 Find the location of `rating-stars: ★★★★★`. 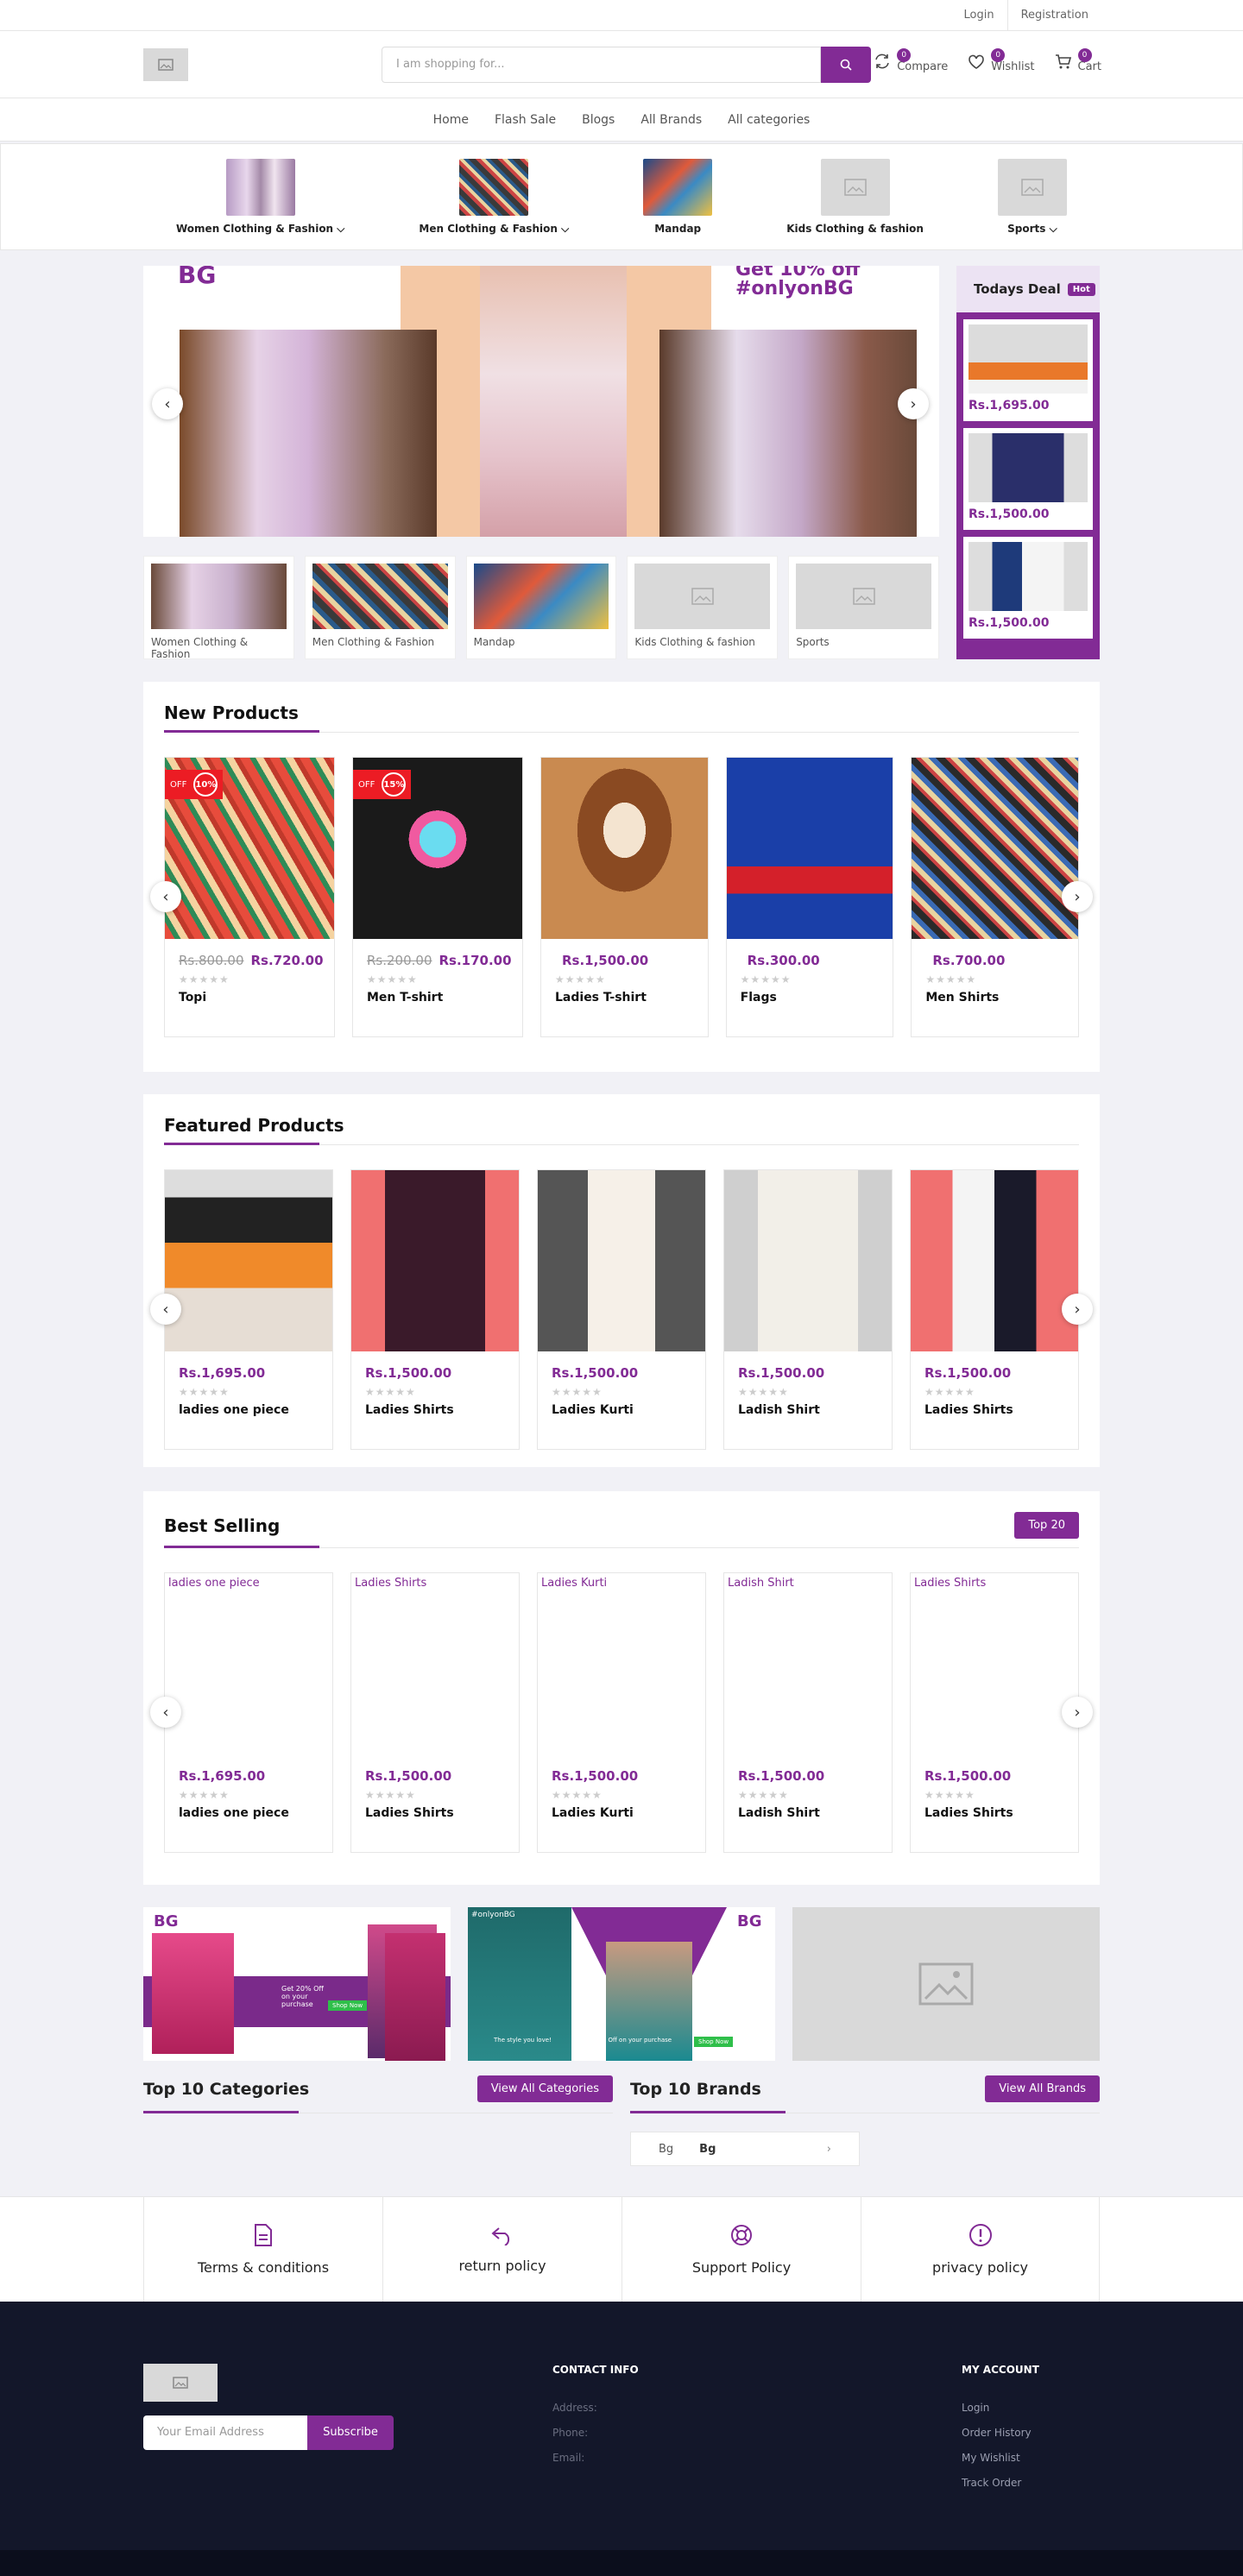

rating-stars: ★★★★★ is located at coordinates (204, 980).